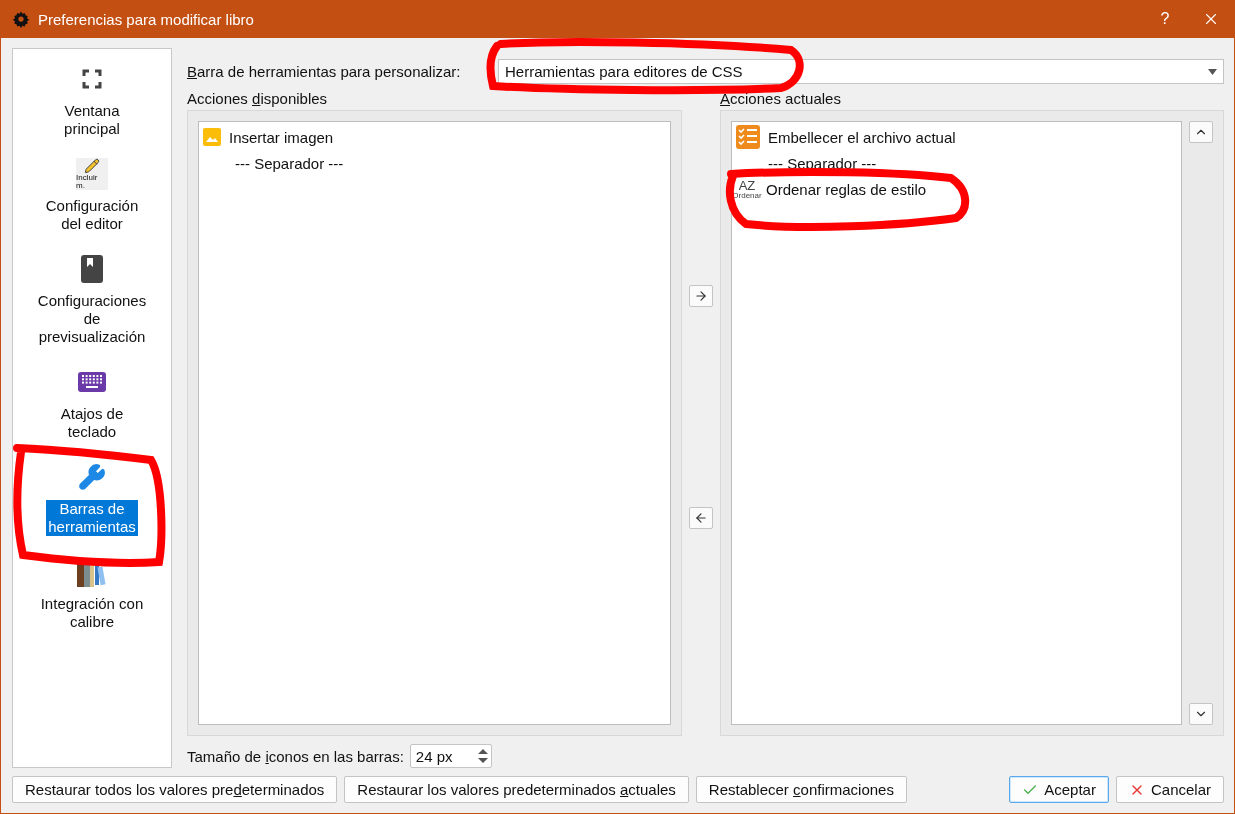 The image size is (1235, 814). What do you see at coordinates (1165, 19) in the screenshot?
I see `help-button: ?` at bounding box center [1165, 19].